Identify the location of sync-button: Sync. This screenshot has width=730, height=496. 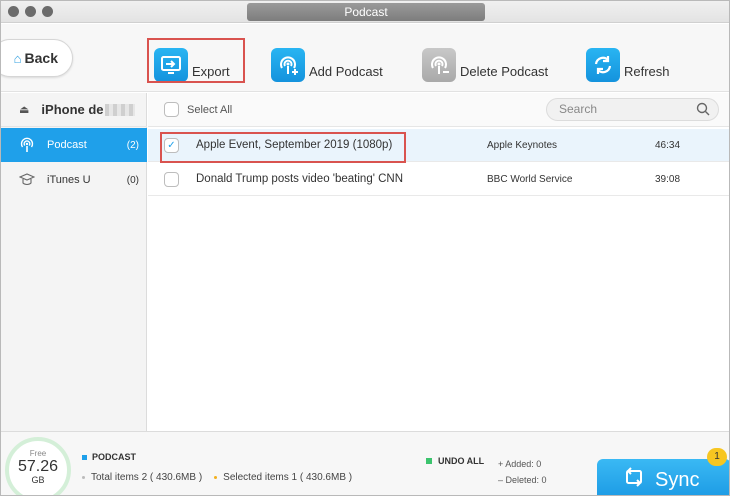
(663, 477).